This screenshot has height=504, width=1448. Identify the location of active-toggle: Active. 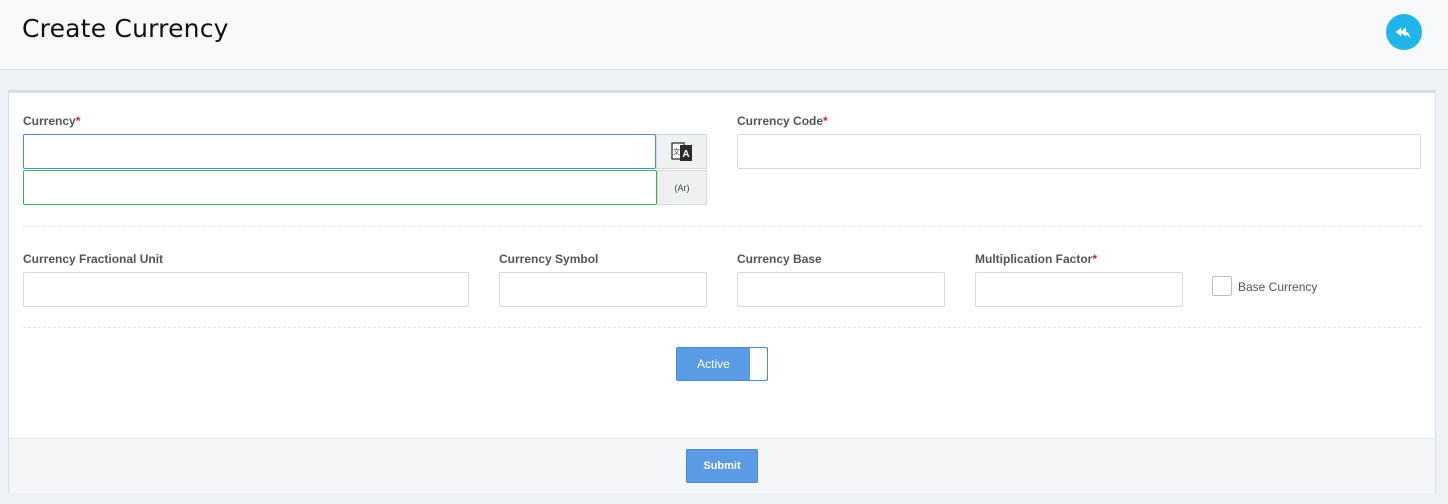
(722, 364).